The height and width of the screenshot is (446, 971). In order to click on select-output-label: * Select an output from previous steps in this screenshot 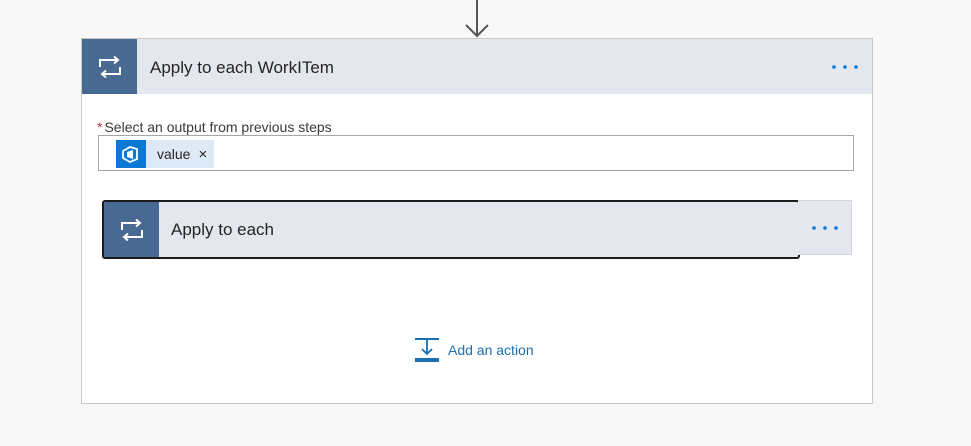, I will do `click(214, 127)`.